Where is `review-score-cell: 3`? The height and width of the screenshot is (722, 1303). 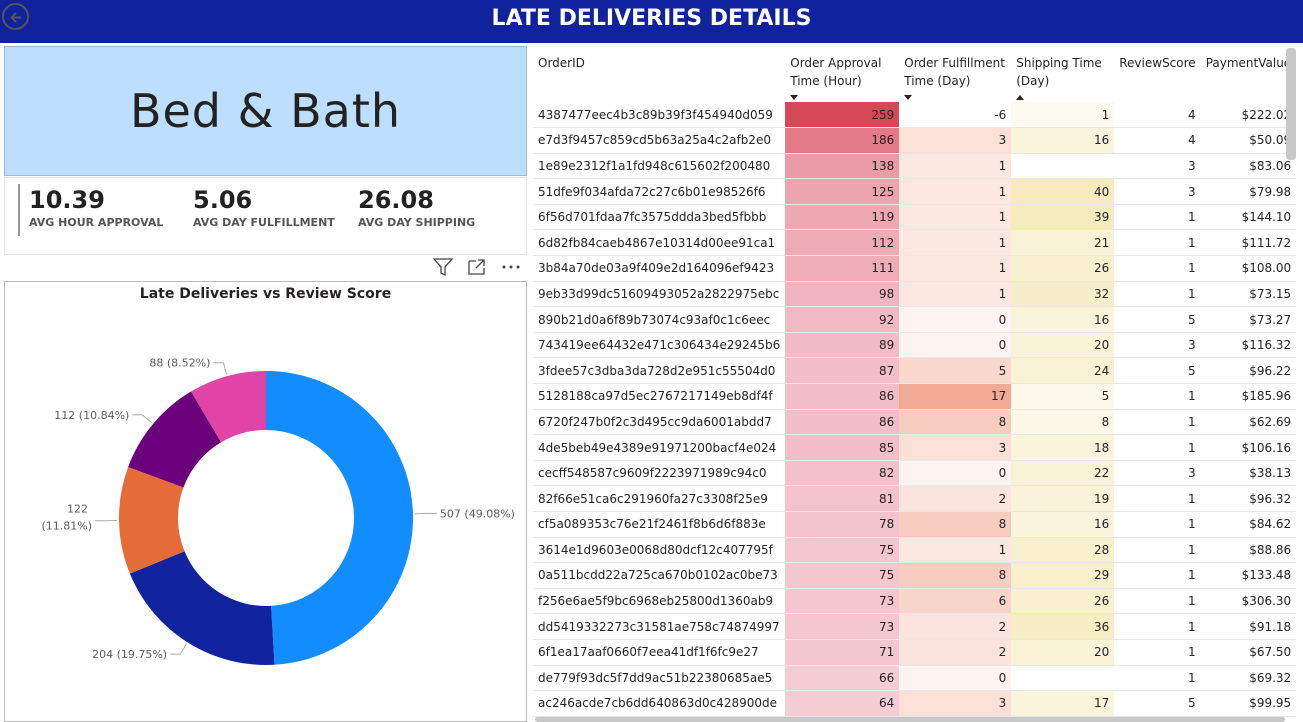 review-score-cell: 3 is located at coordinates (1157, 166).